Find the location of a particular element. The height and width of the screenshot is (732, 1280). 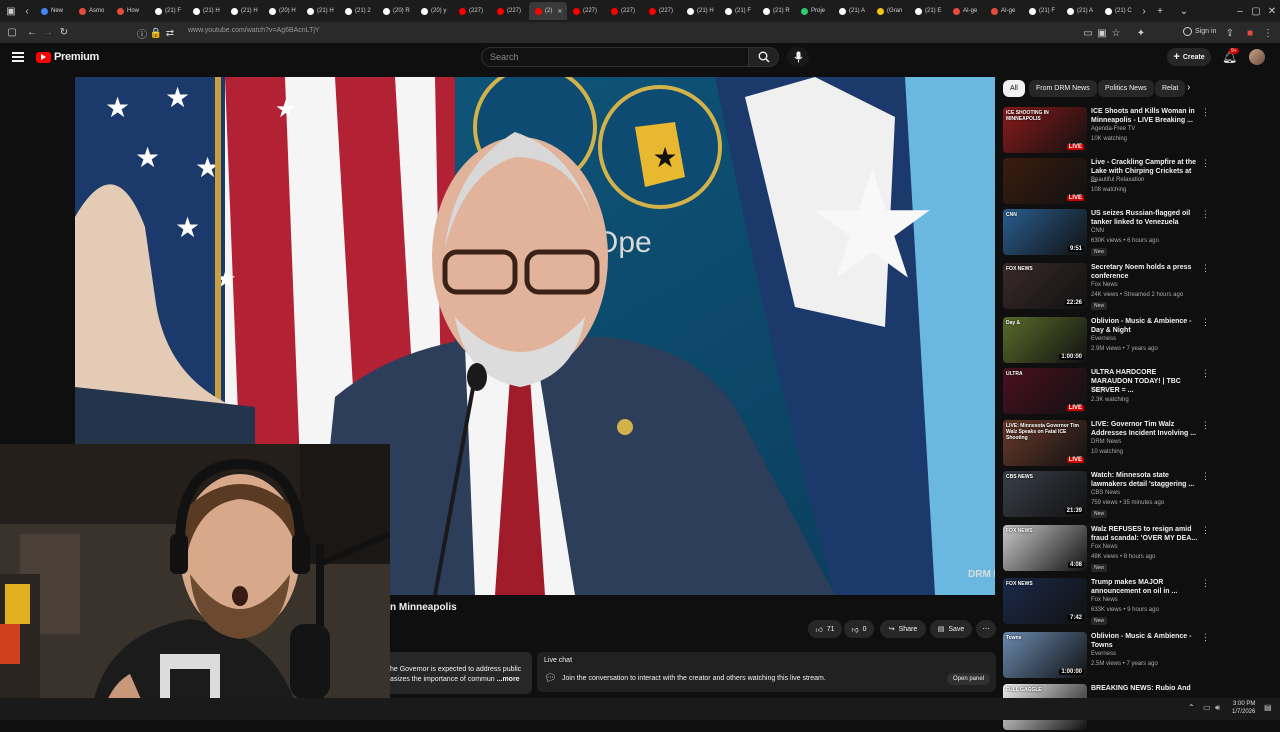

channel-name: Agenda-Free TV is located at coordinates (1113, 129).